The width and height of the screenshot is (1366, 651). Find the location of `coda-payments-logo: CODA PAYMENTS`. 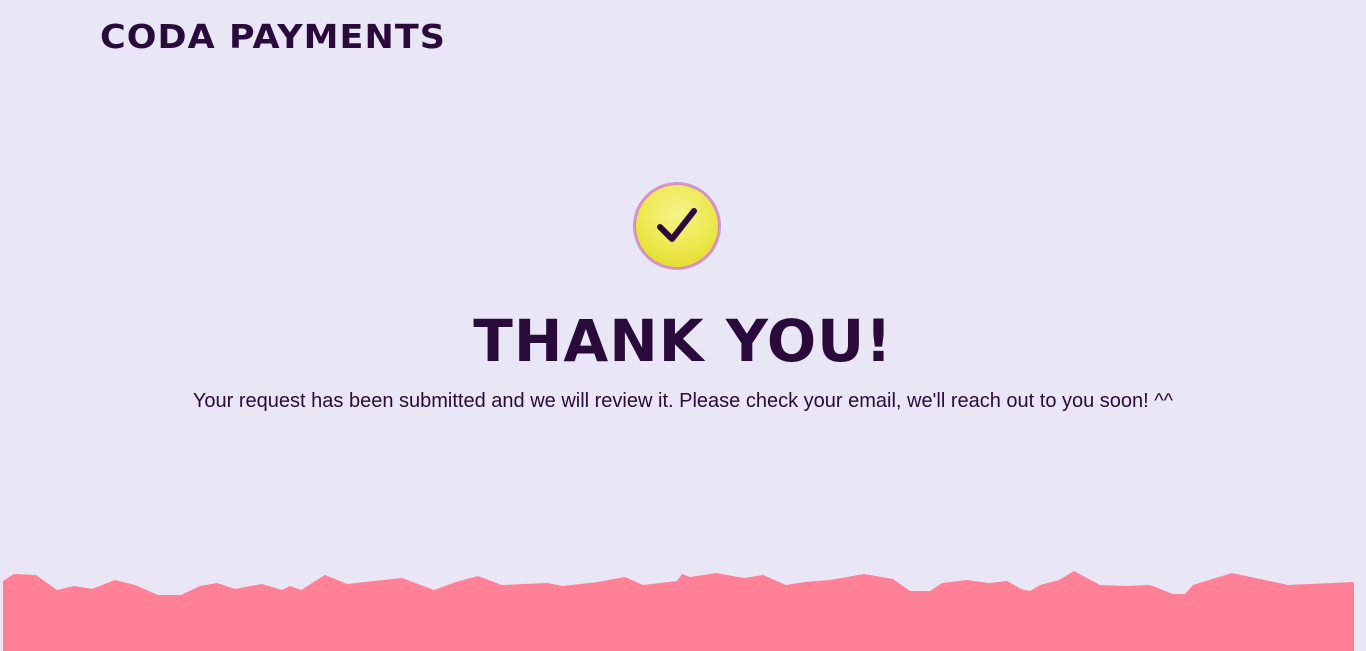

coda-payments-logo: CODA PAYMENTS is located at coordinates (273, 36).